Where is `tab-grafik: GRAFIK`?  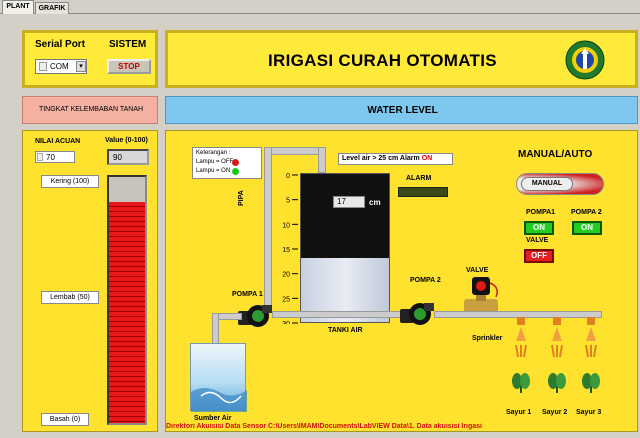
tab-grafik: GRAFIK is located at coordinates (52, 8).